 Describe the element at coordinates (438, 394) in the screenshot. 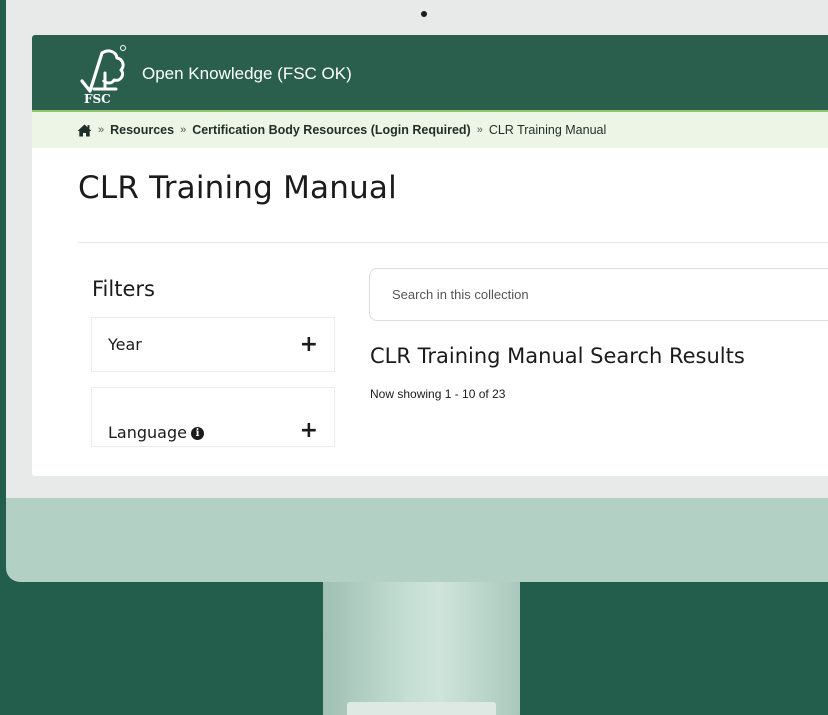

I see `results-count: Now showing 1 - 10 of 23` at that location.